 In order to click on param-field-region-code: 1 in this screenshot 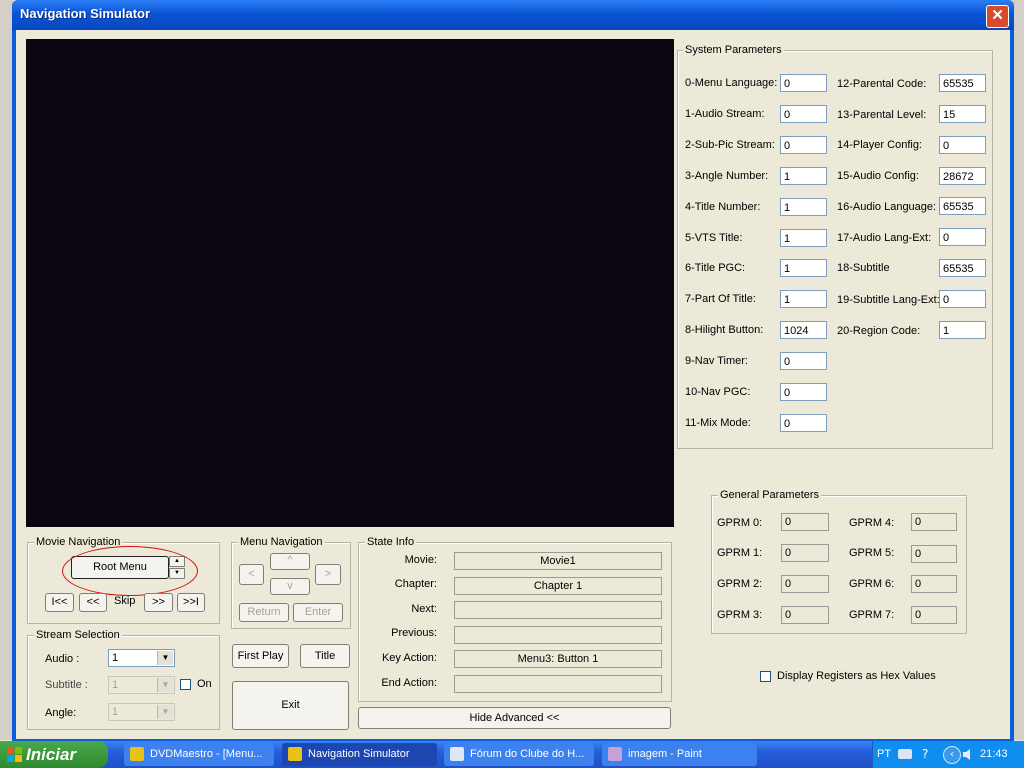, I will do `click(962, 330)`.